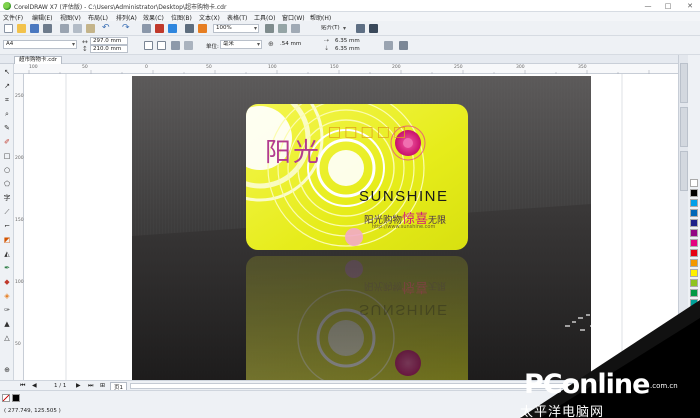 The width and height of the screenshot is (700, 418). Describe the element at coordinates (78, 385) in the screenshot. I see `next-page-icon: ▶` at that location.